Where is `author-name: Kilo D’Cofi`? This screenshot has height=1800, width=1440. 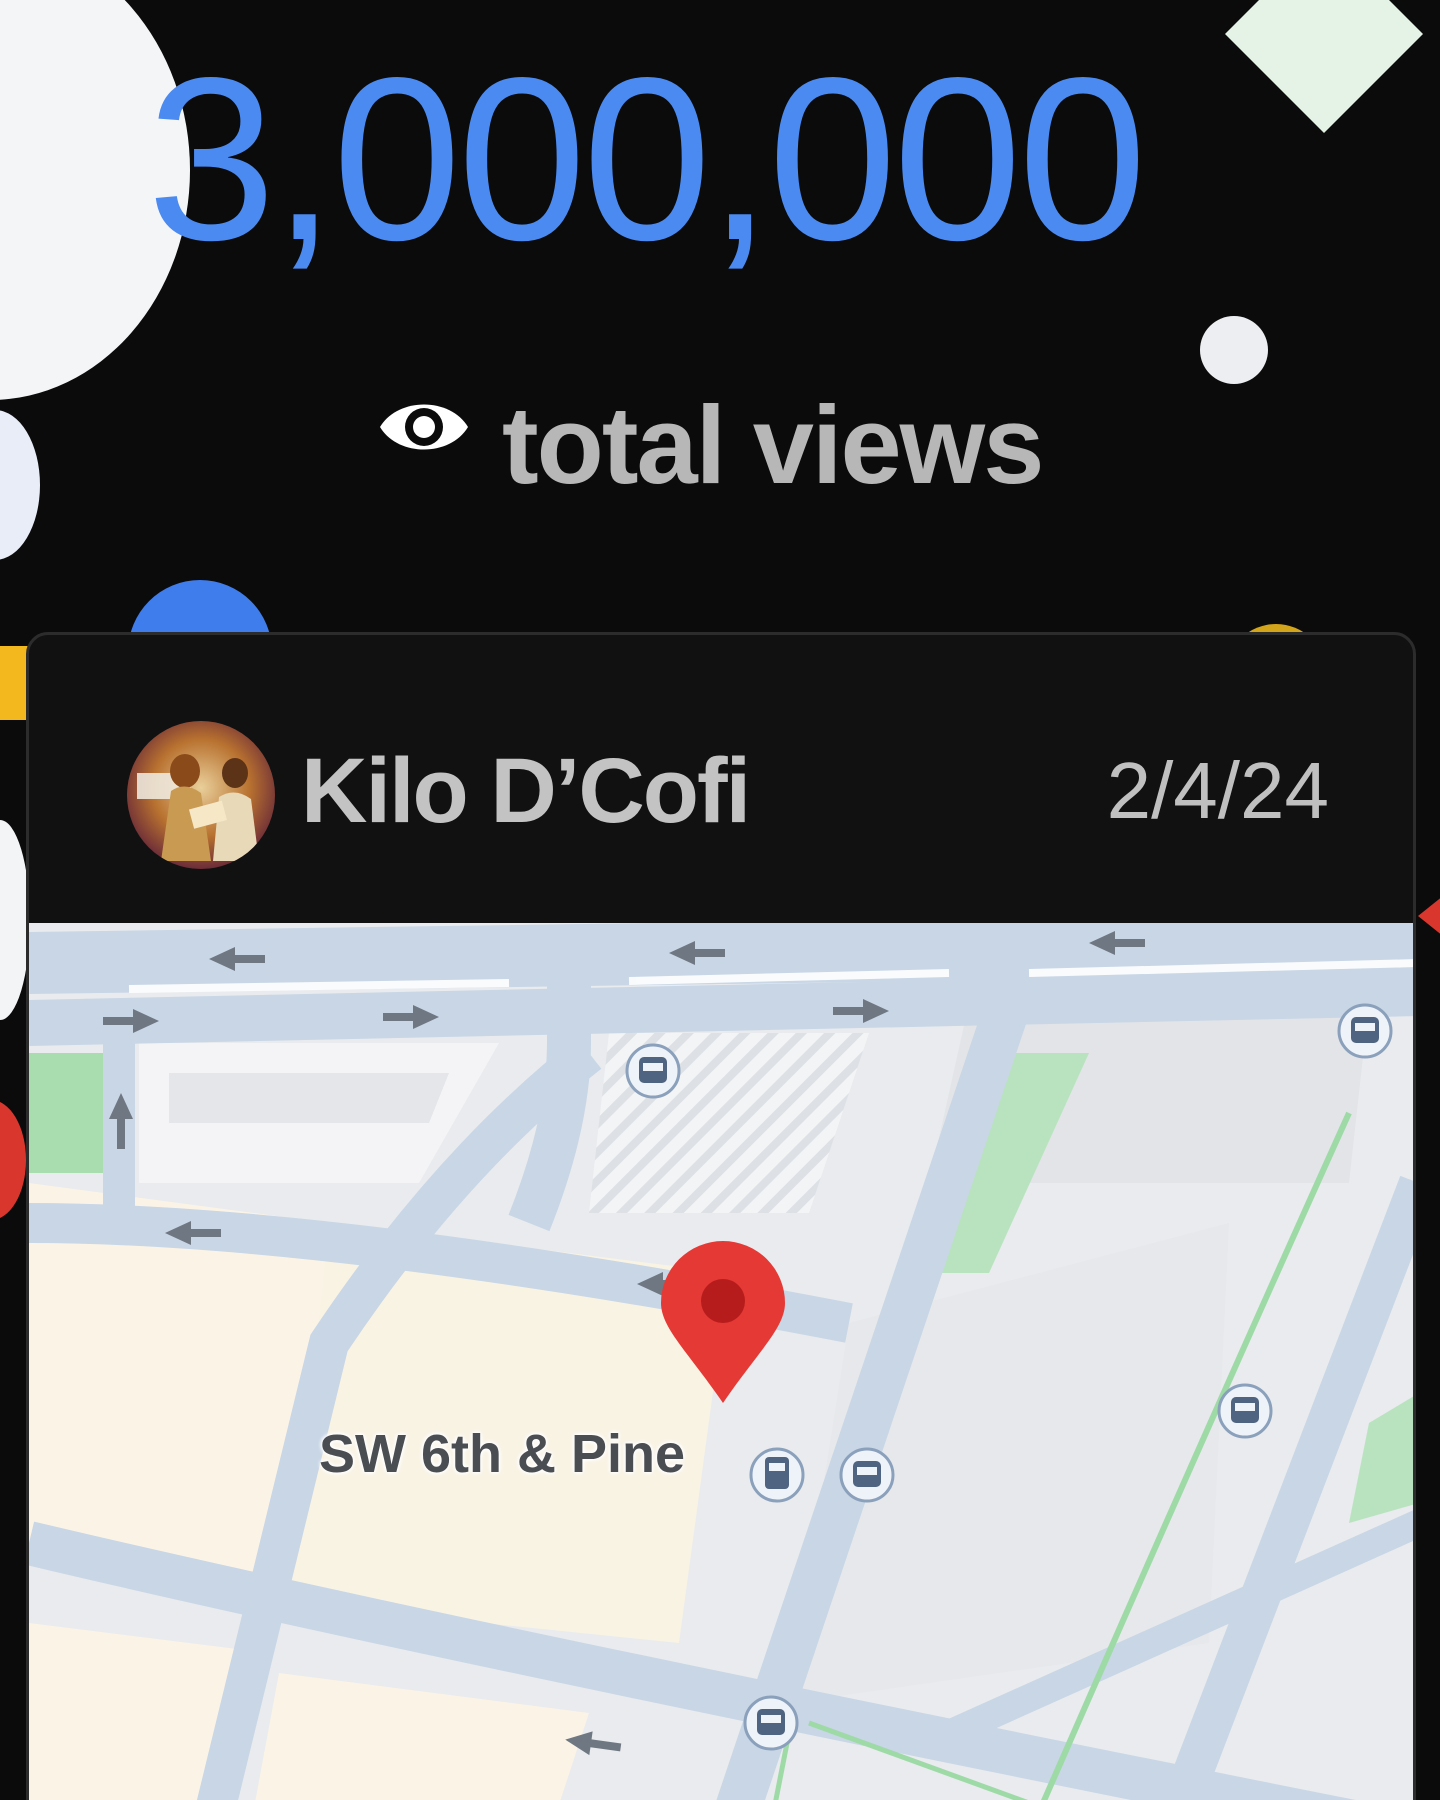
author-name: Kilo D’Cofi is located at coordinates (526, 791).